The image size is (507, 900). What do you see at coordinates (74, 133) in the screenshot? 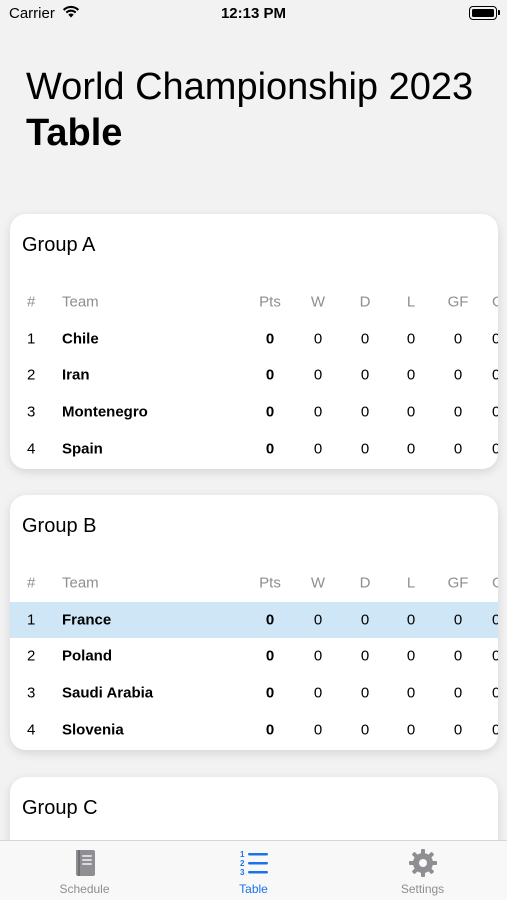
I see `page-title: Table` at bounding box center [74, 133].